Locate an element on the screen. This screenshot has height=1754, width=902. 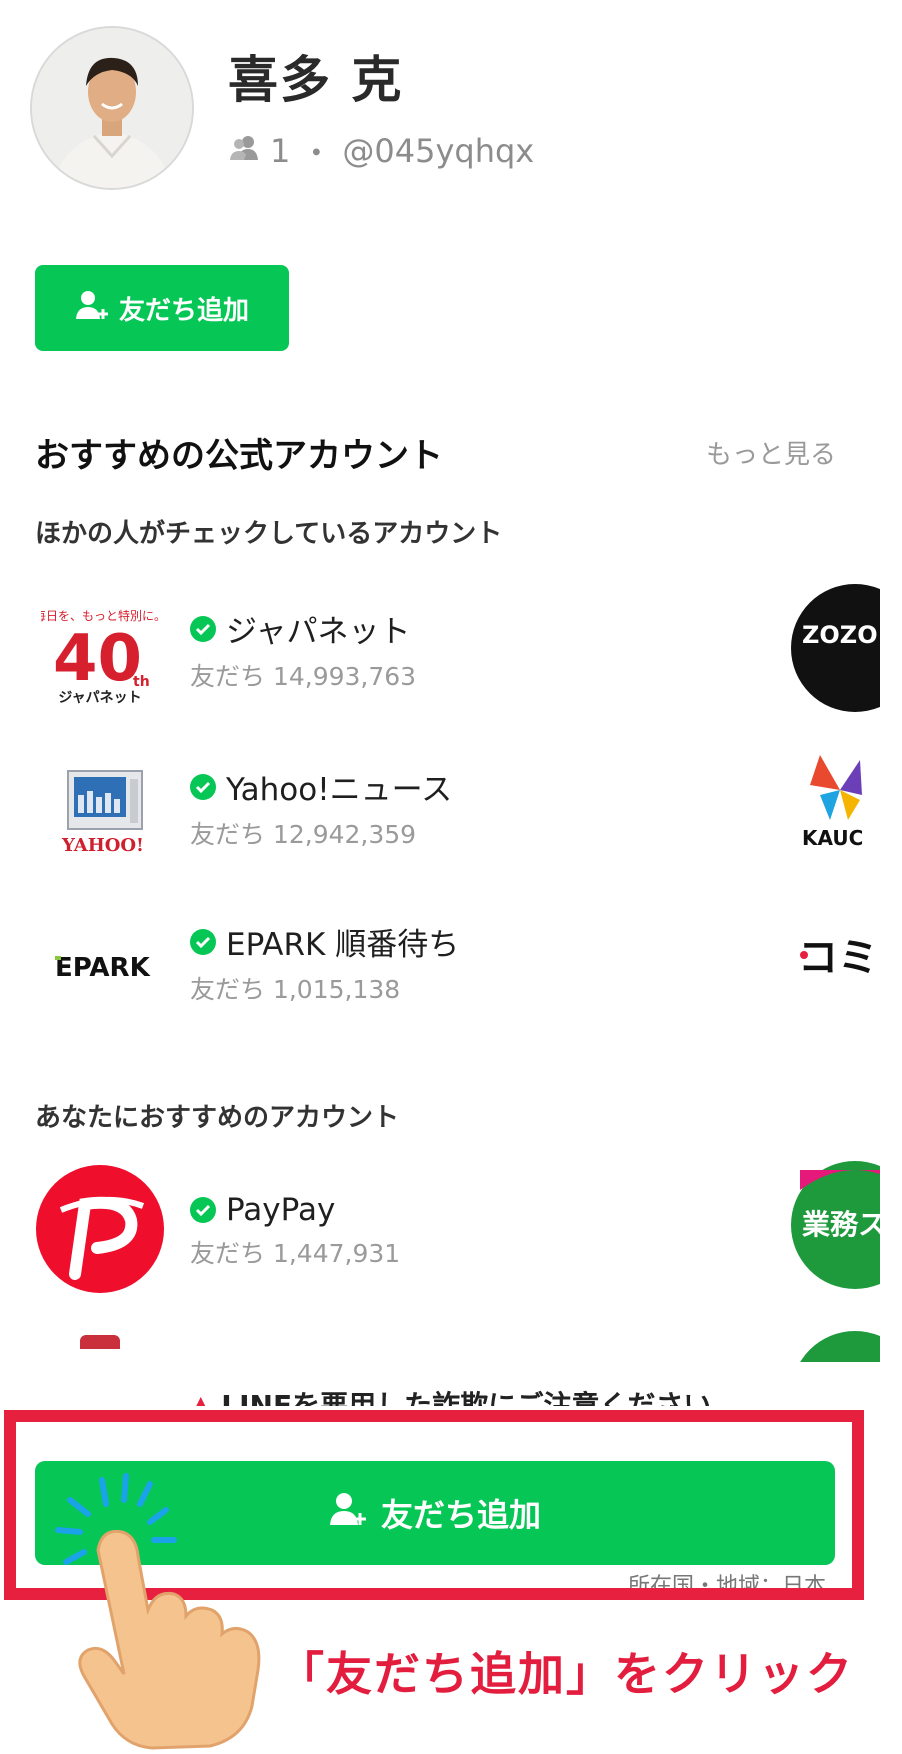
svg-text: EPARK is located at coordinates (103, 968).